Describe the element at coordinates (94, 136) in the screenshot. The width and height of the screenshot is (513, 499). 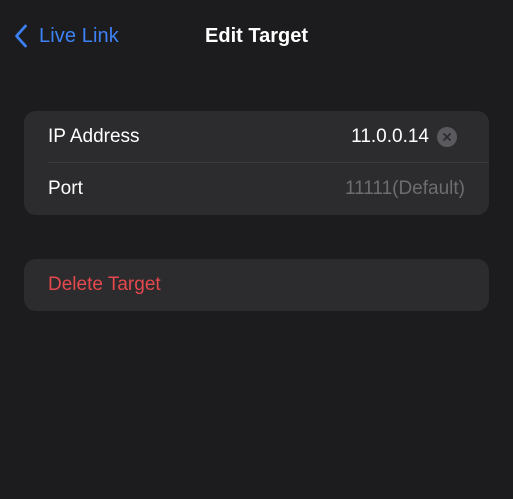
I see `ip-address-label: IP Address` at that location.